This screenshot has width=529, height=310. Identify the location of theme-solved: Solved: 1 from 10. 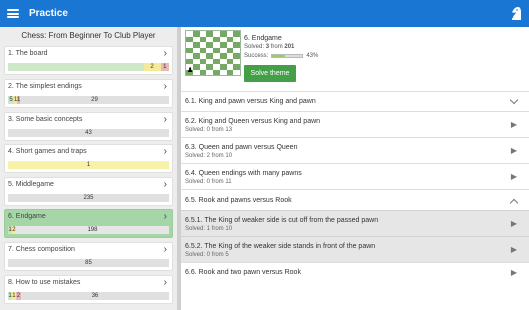
(209, 229).